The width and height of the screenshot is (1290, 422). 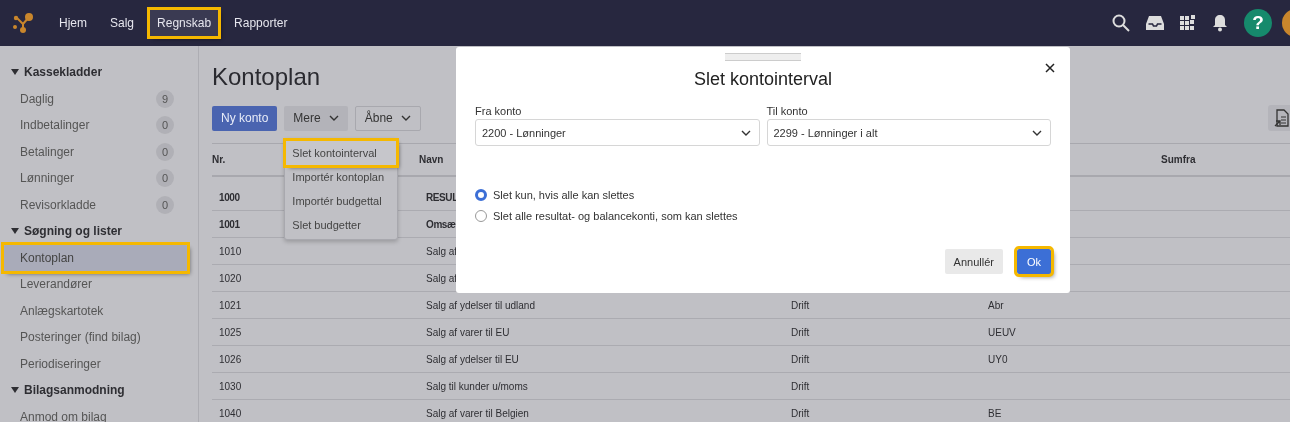 What do you see at coordinates (341, 224) in the screenshot?
I see `menu-item: Slet budgetter` at bounding box center [341, 224].